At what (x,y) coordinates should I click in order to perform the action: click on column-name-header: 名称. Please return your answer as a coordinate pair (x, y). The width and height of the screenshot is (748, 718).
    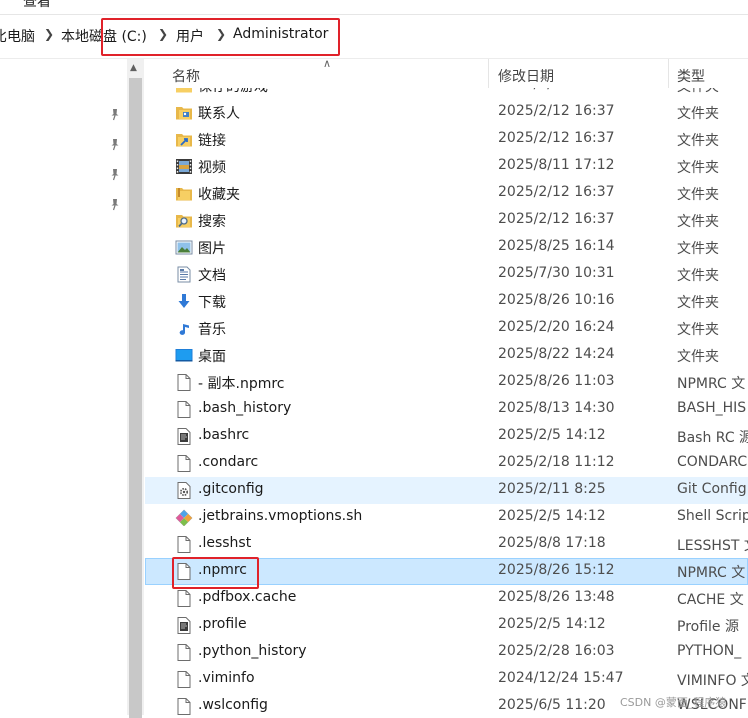
    Looking at the image, I should click on (186, 76).